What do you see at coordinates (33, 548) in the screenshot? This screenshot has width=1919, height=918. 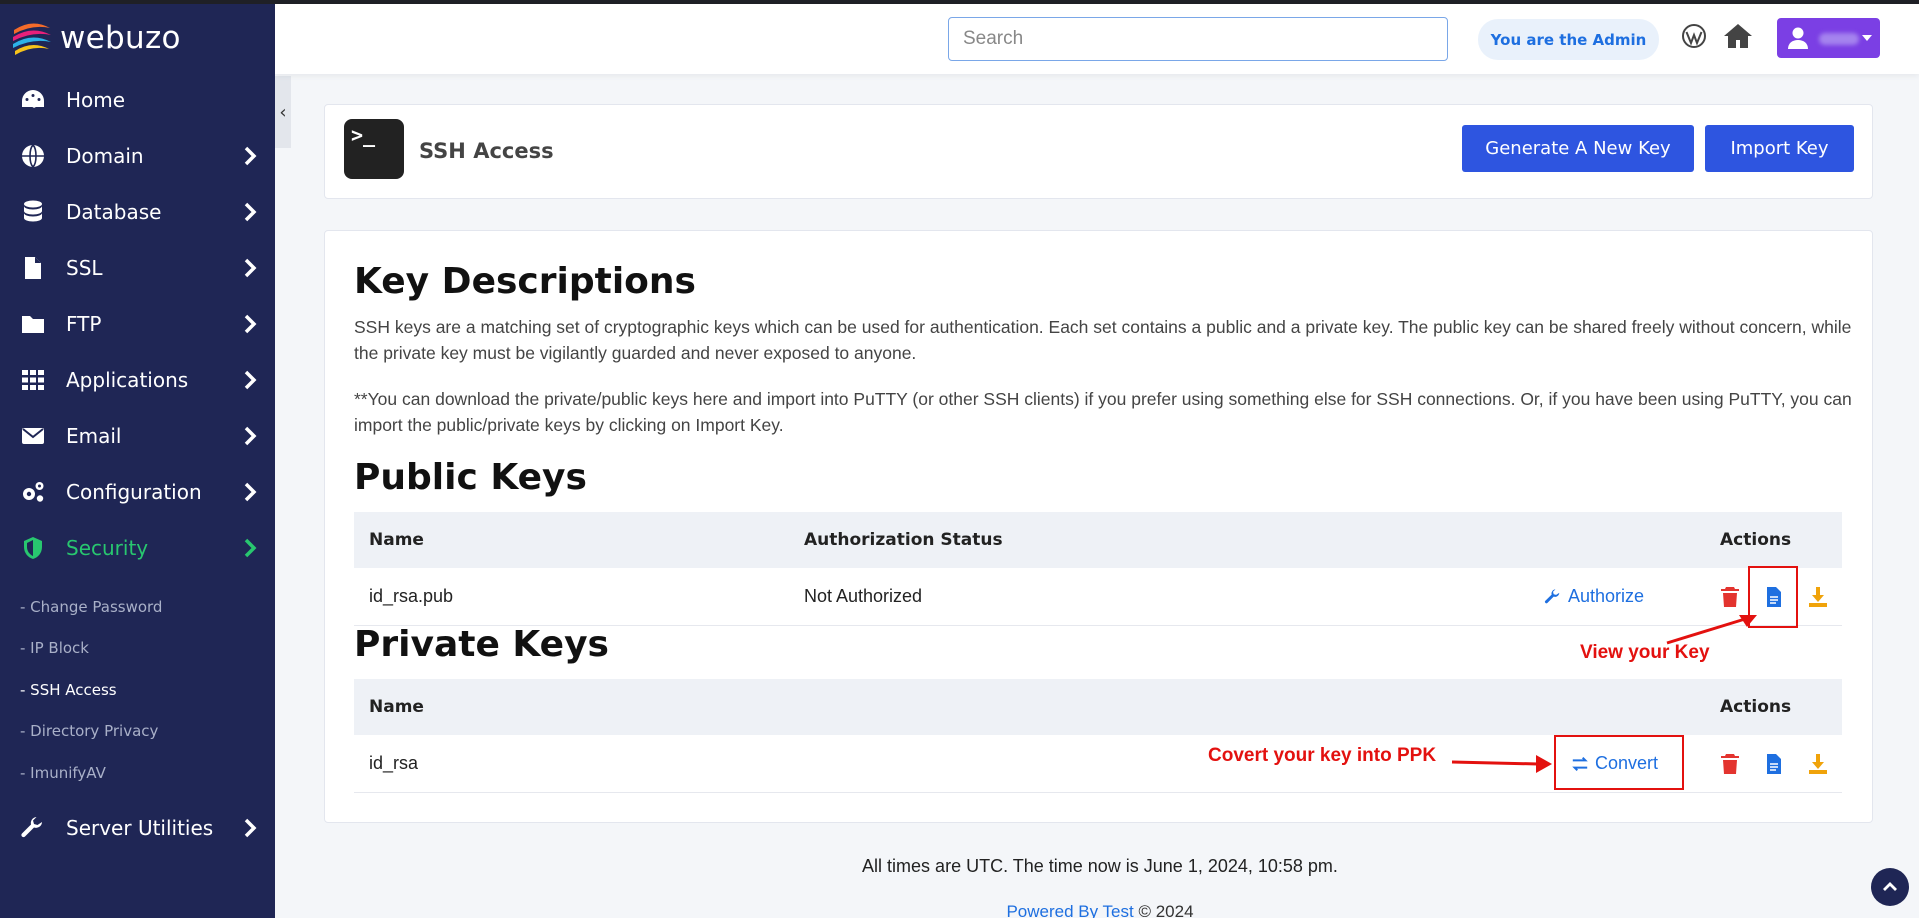 I see `shield-icon` at bounding box center [33, 548].